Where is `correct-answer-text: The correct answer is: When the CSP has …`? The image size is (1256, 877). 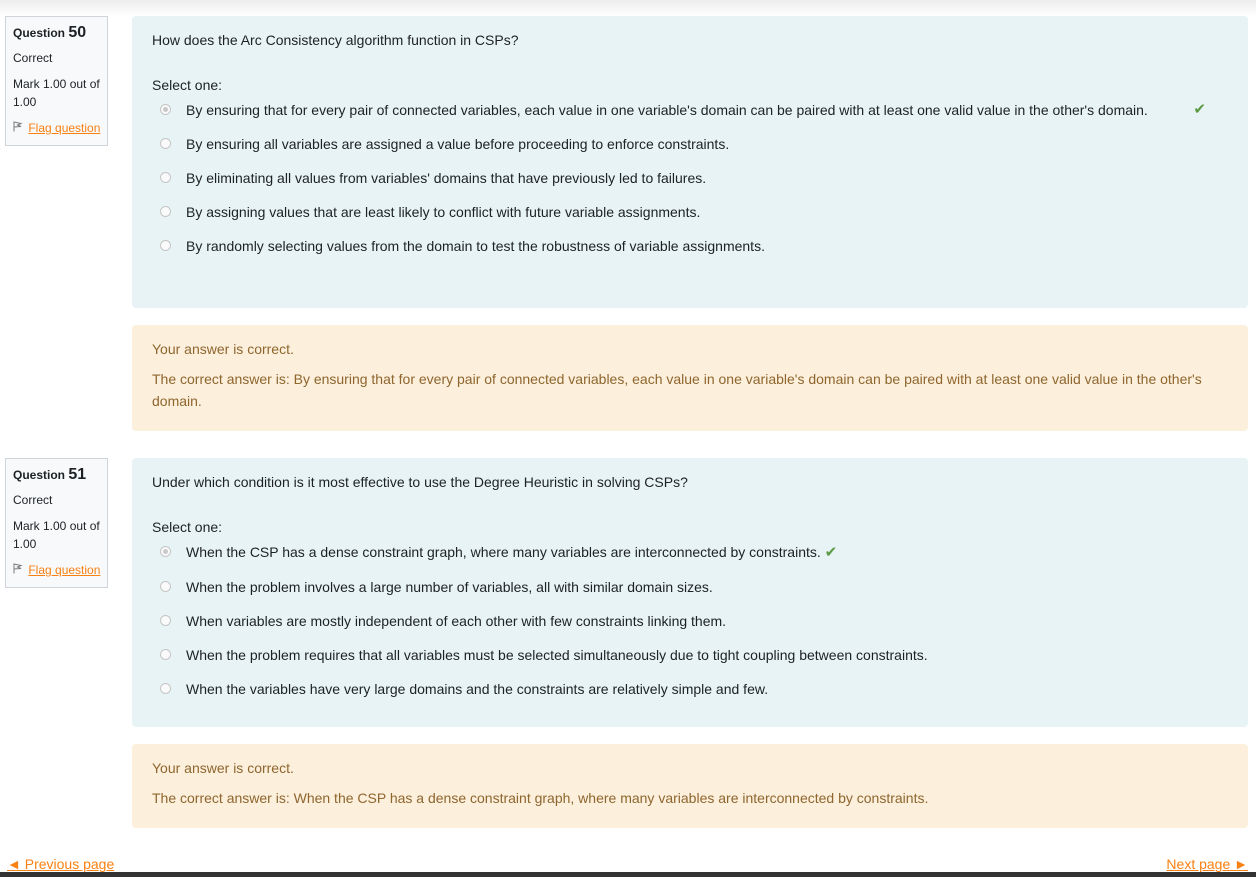
correct-answer-text: The correct answer is: When the CSP has … is located at coordinates (540, 798).